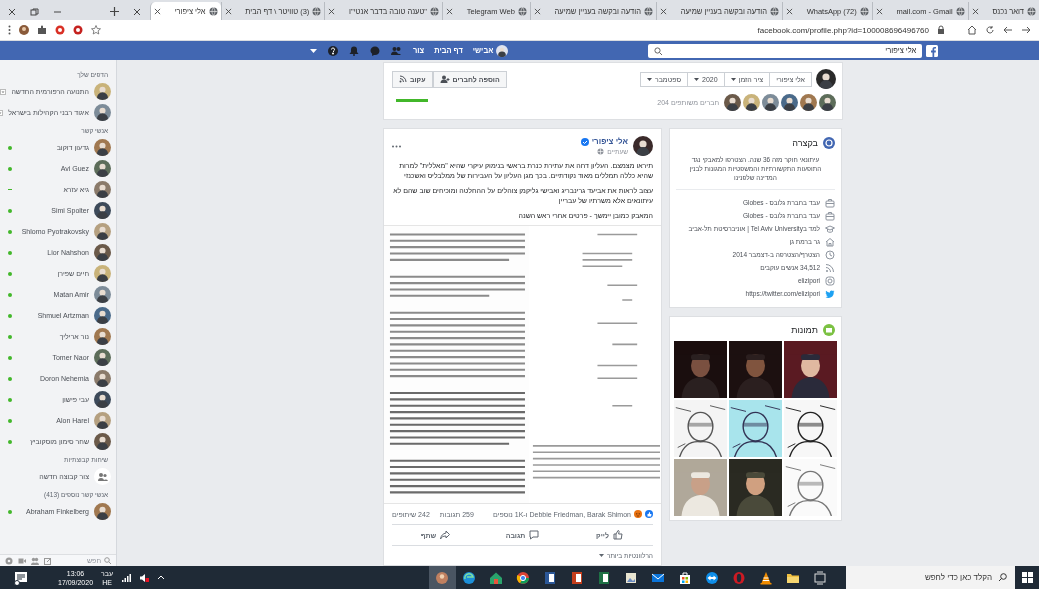  I want to click on bird-icon, so click(830, 293).